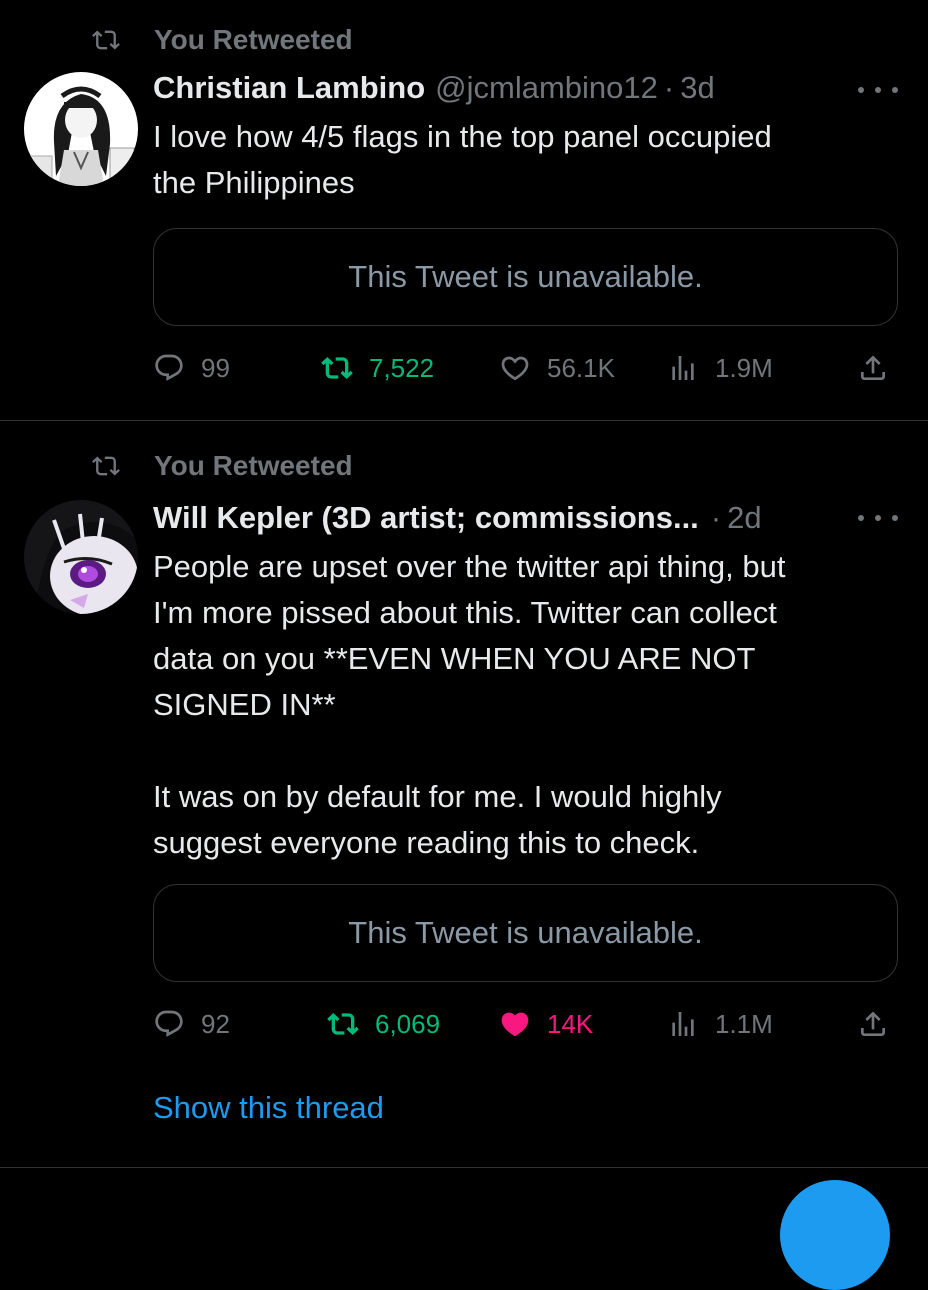 The image size is (928, 1290). What do you see at coordinates (191, 368) in the screenshot?
I see `reply-button: 99` at bounding box center [191, 368].